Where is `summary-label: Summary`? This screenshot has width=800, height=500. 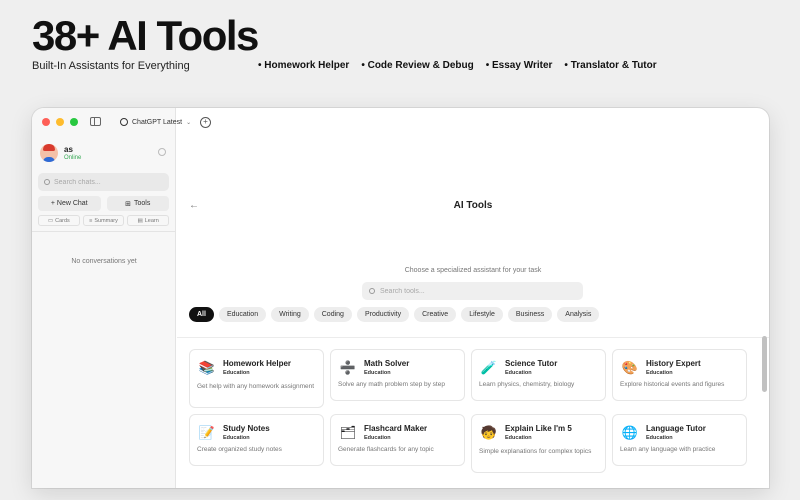
summary-label: Summary is located at coordinates (106, 220).